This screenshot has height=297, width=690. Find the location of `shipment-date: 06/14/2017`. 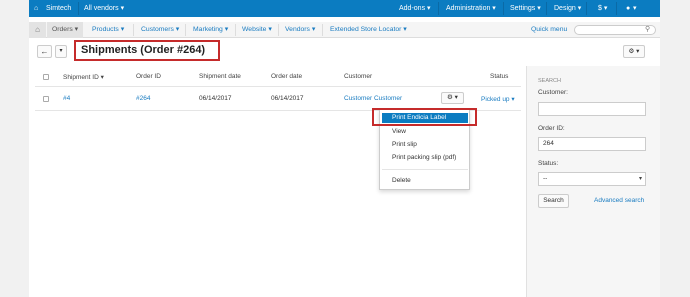

shipment-date: 06/14/2017 is located at coordinates (215, 98).